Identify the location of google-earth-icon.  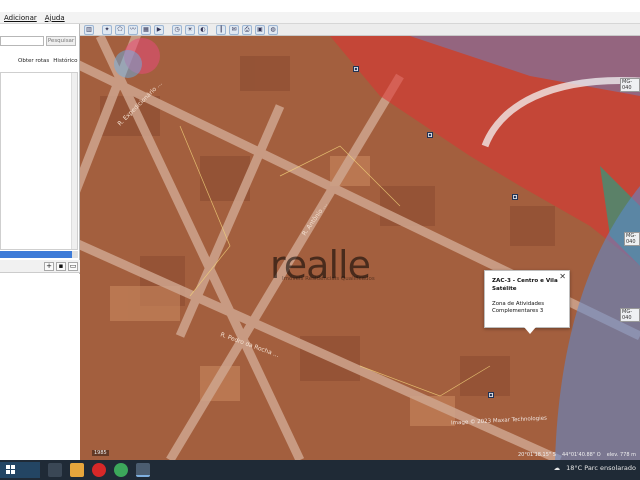
(143, 470).